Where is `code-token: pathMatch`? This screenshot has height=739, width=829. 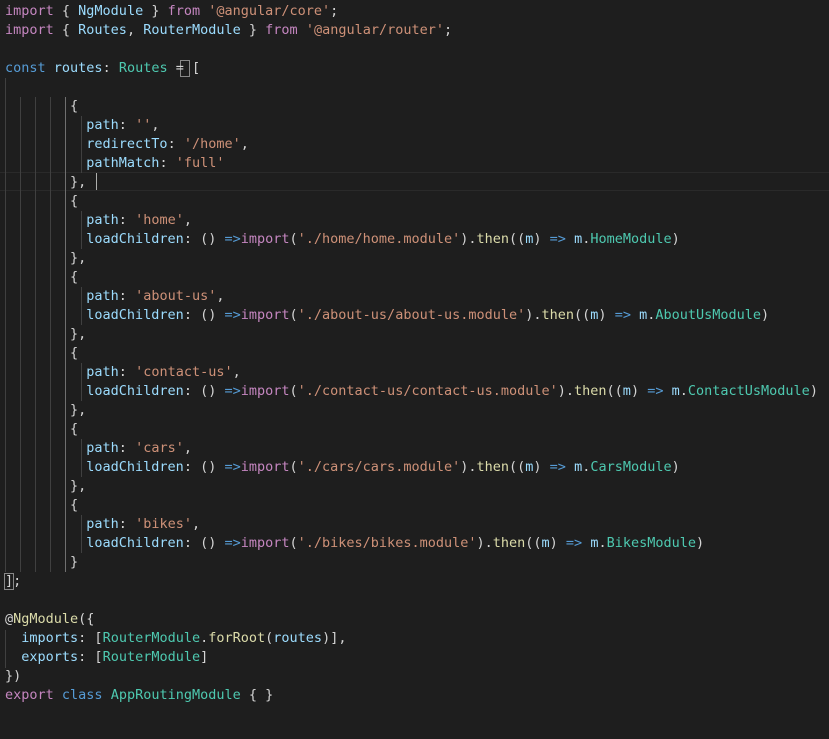 code-token: pathMatch is located at coordinates (123, 163).